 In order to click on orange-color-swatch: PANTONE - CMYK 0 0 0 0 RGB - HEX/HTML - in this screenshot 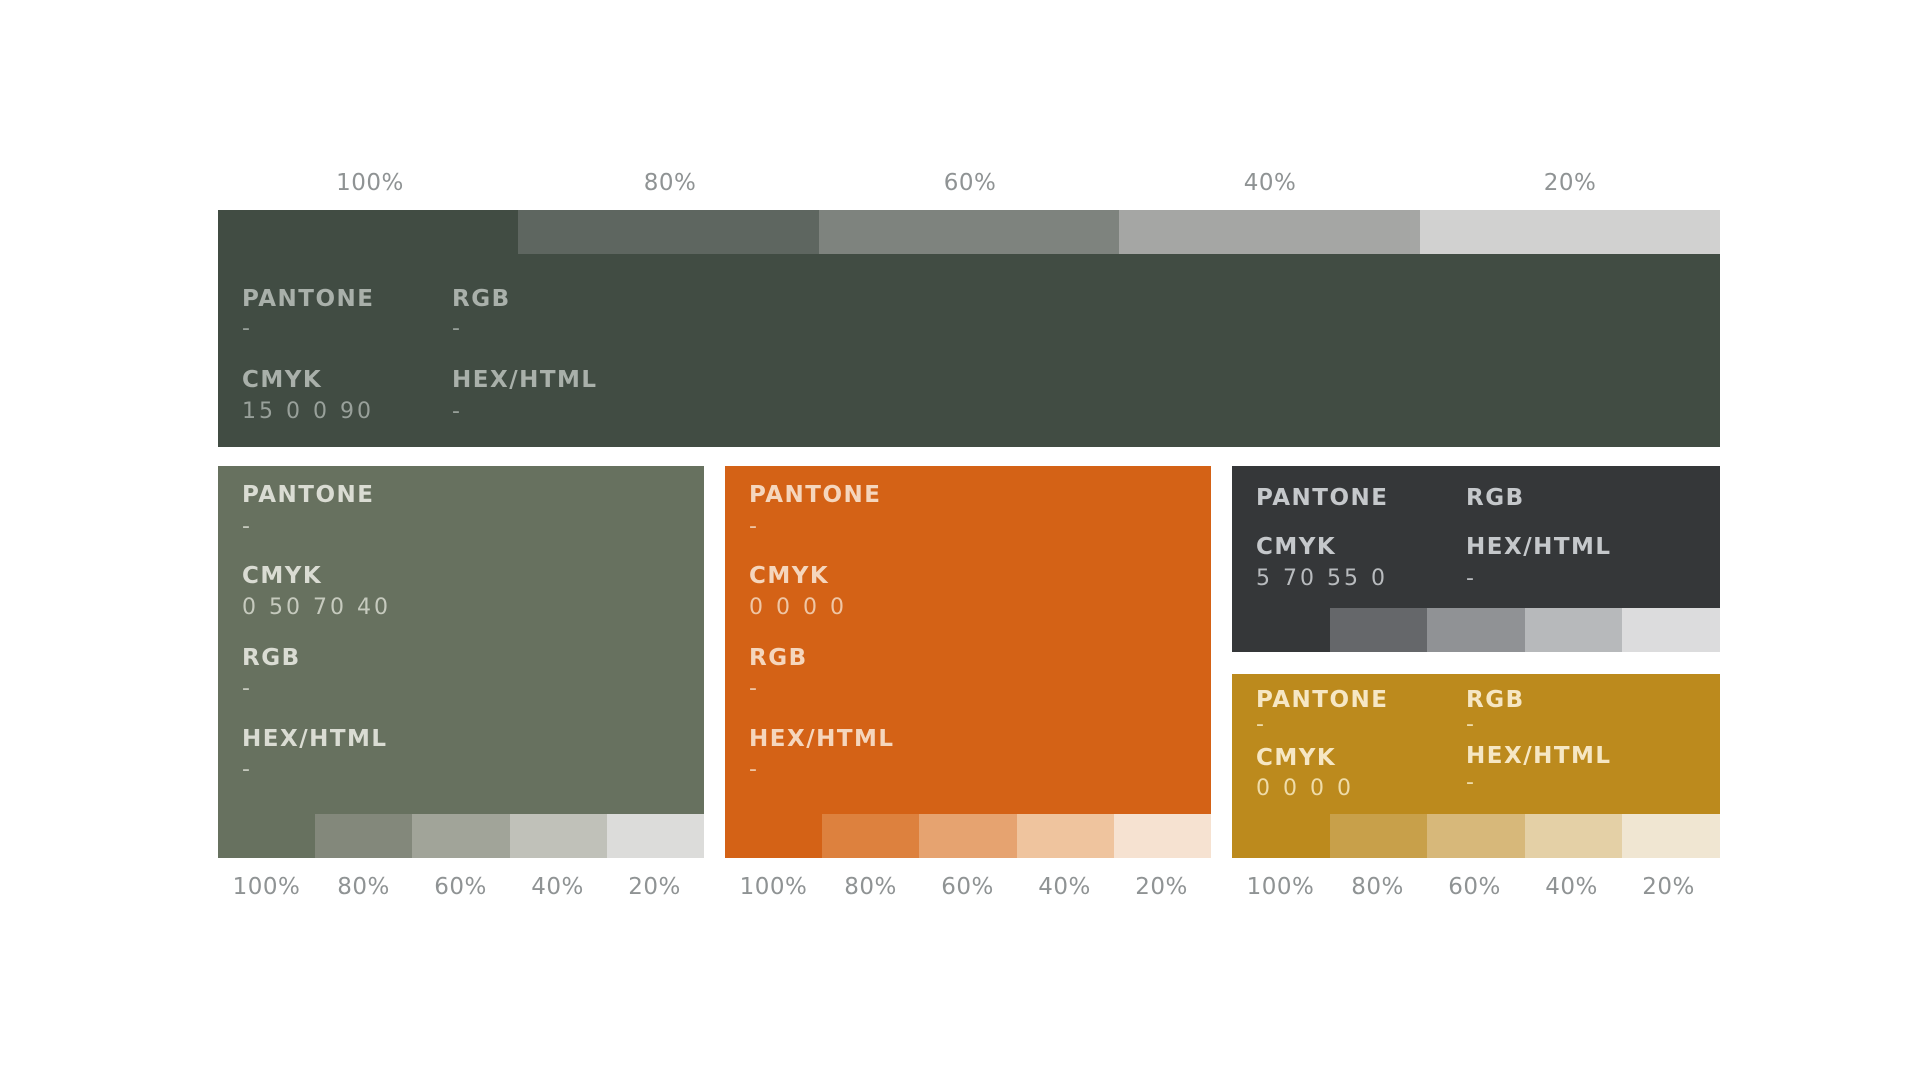, I will do `click(968, 640)`.